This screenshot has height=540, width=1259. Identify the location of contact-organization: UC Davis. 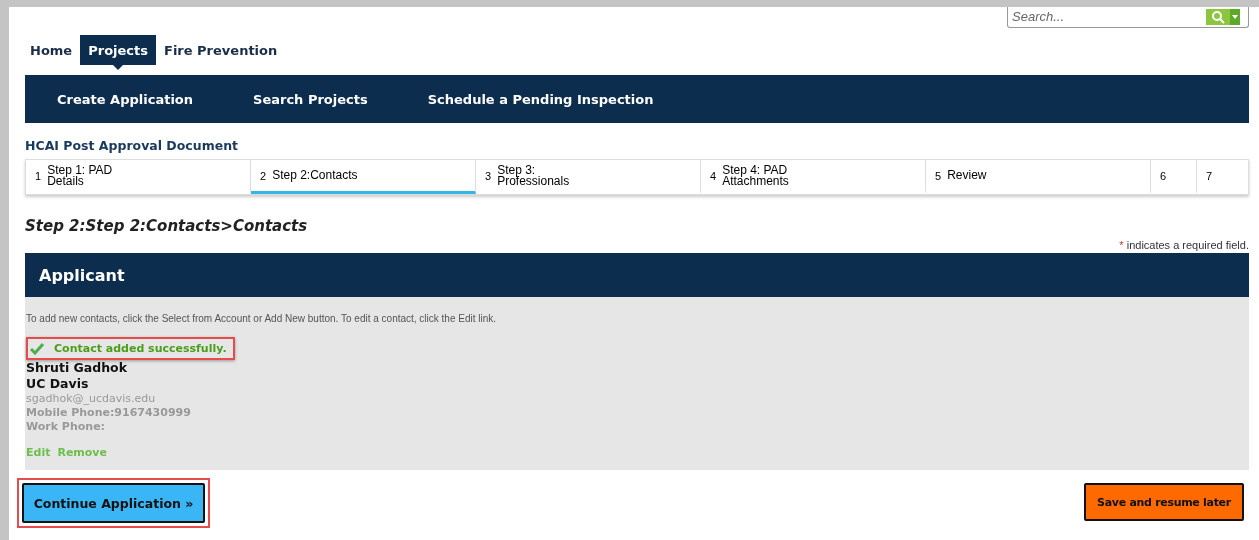
(58, 384).